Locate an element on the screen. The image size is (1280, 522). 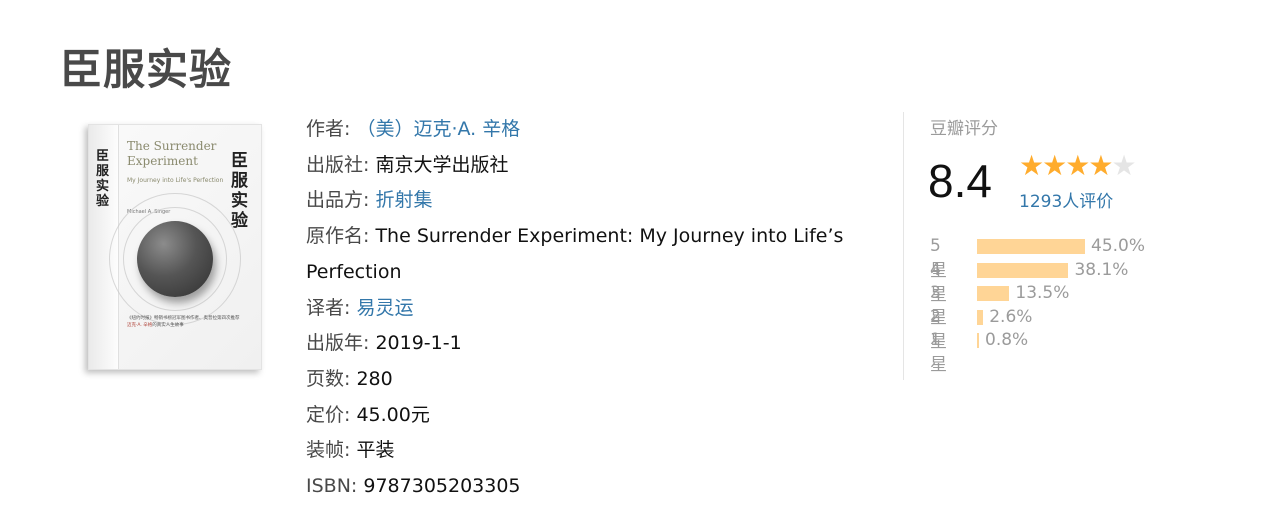
isbn-label: ISBN: is located at coordinates (332, 486).